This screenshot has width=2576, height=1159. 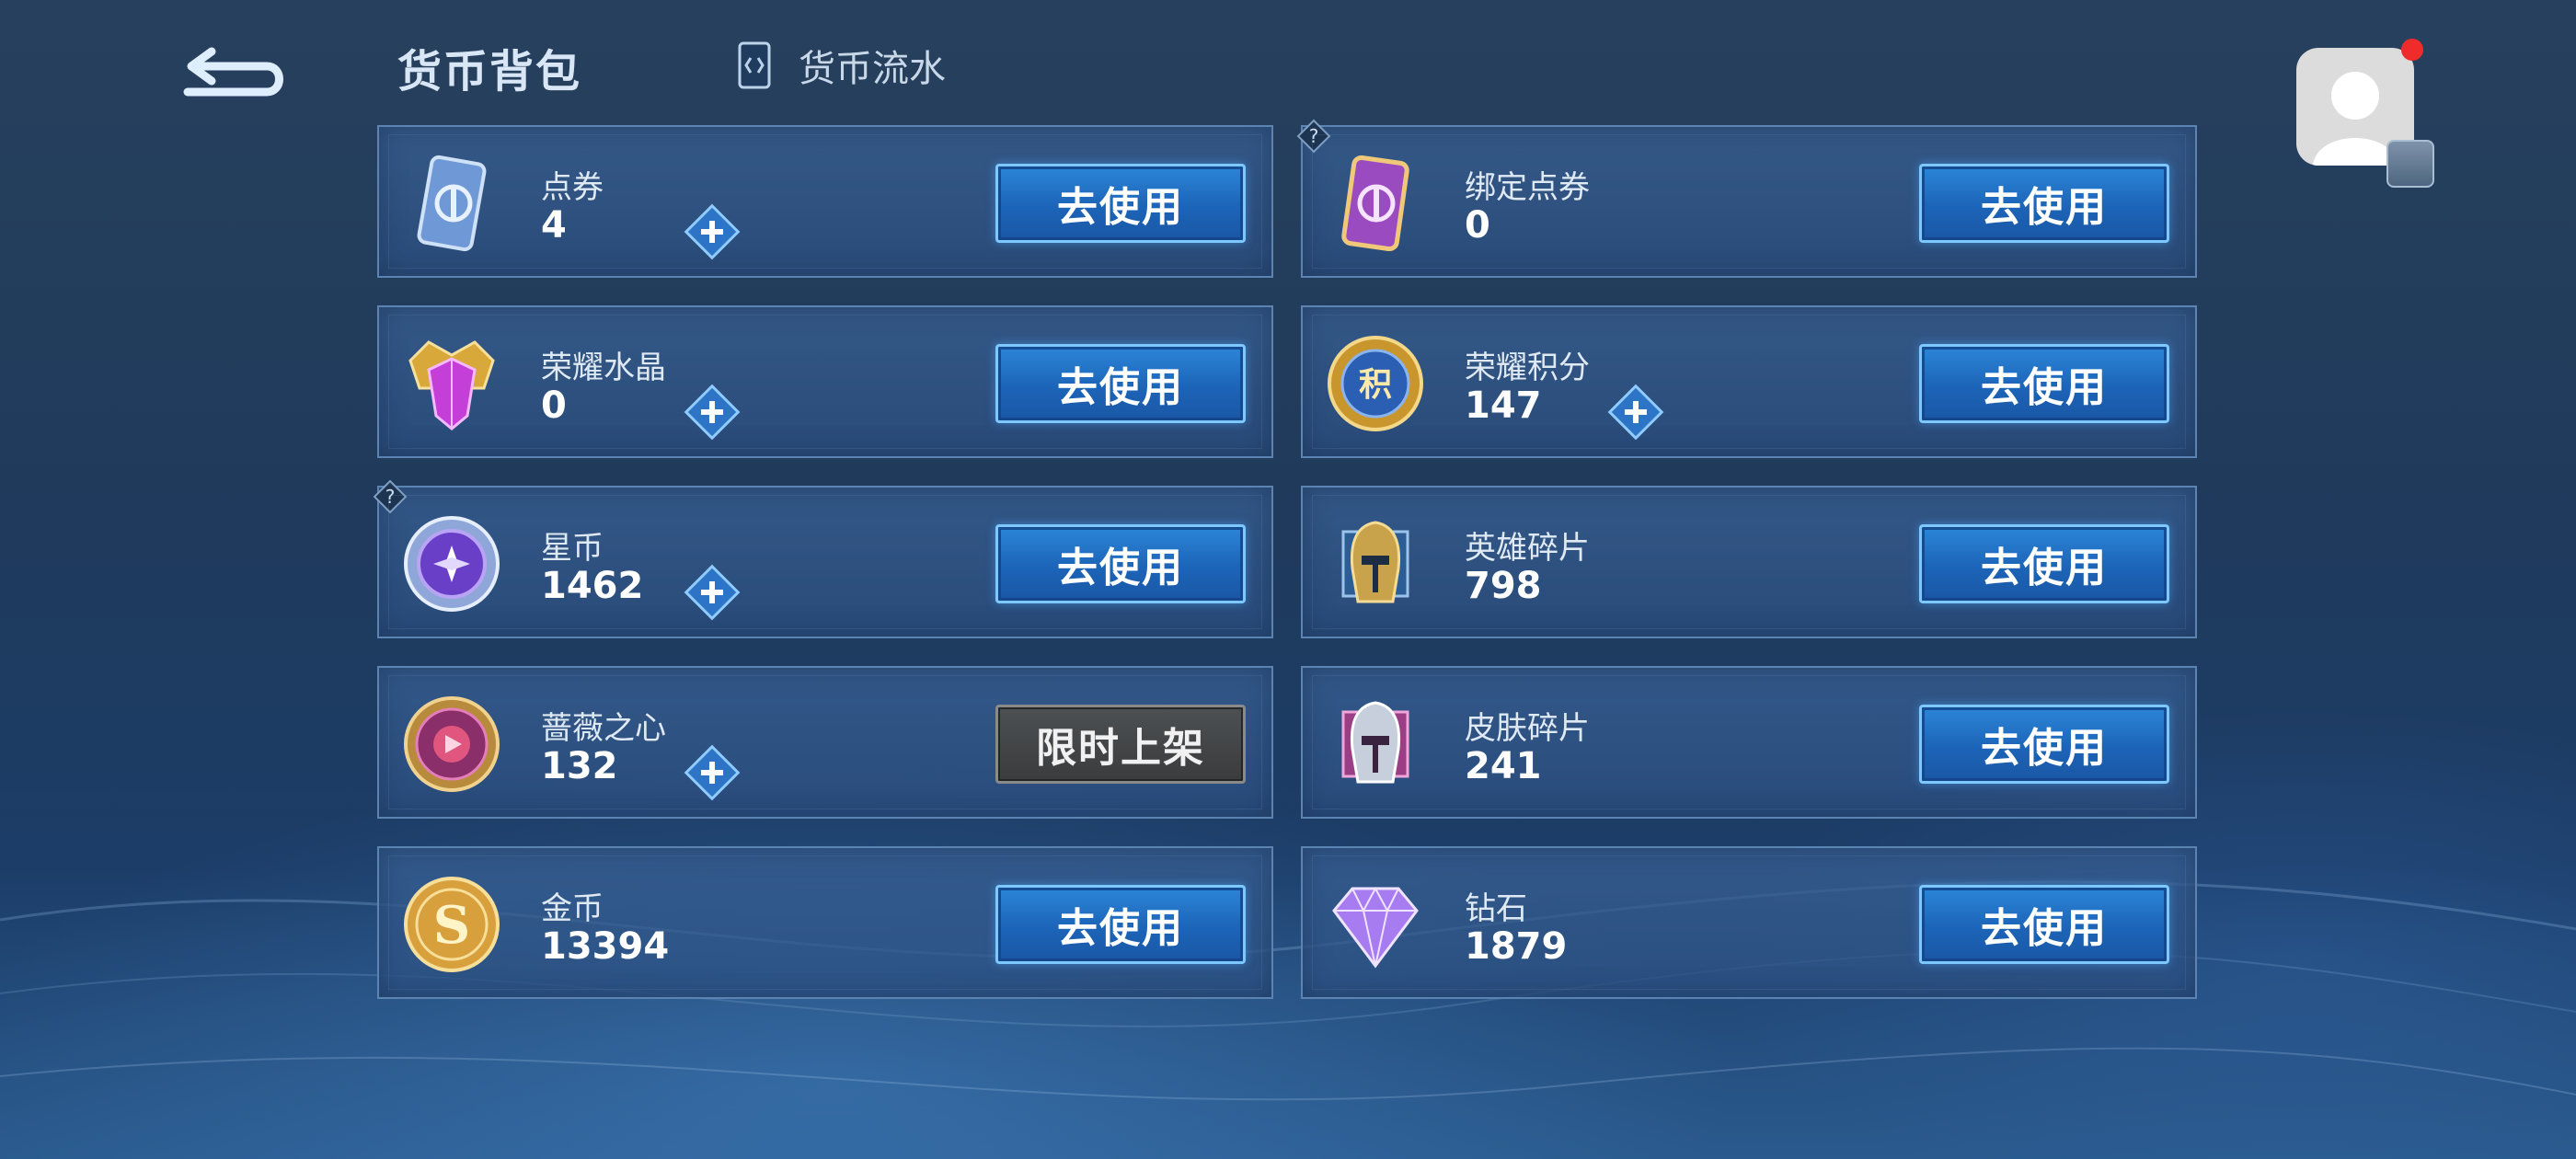 I want to click on currency-name: 金币, so click(x=572, y=908).